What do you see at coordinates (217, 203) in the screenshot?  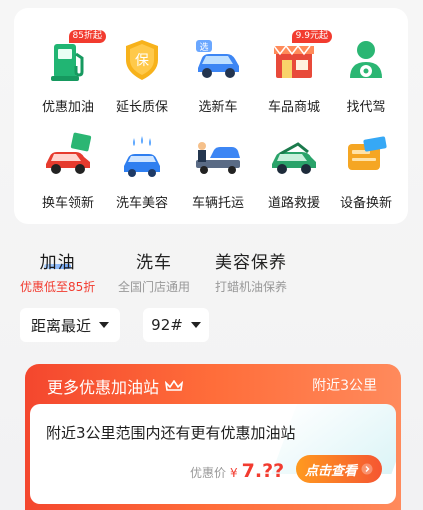 I see `service-label: 车辆托运` at bounding box center [217, 203].